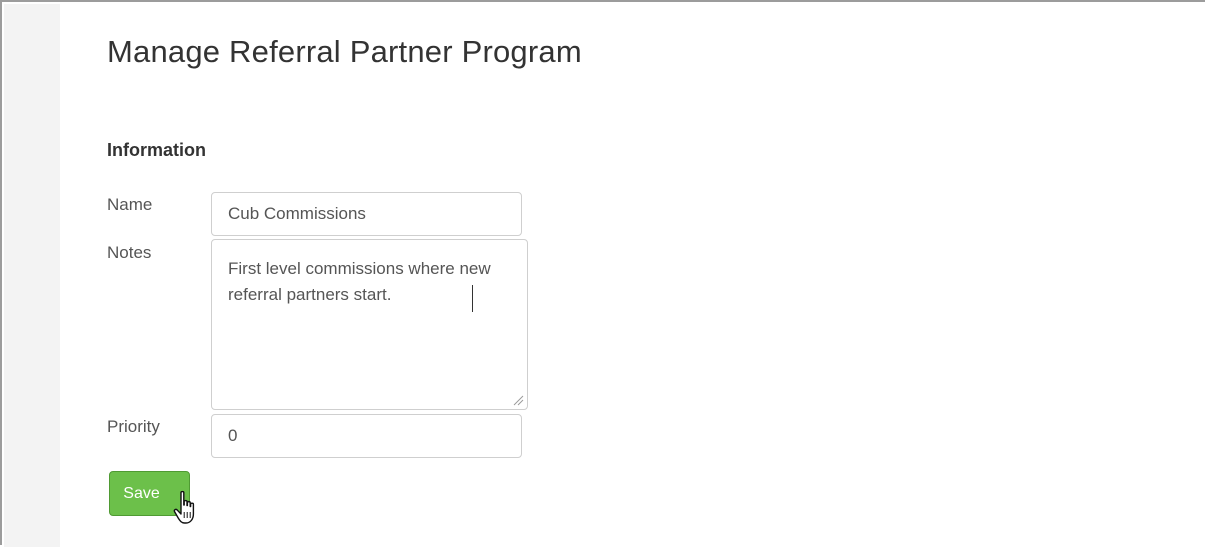  Describe the element at coordinates (472, 298) in the screenshot. I see `text-caret` at that location.